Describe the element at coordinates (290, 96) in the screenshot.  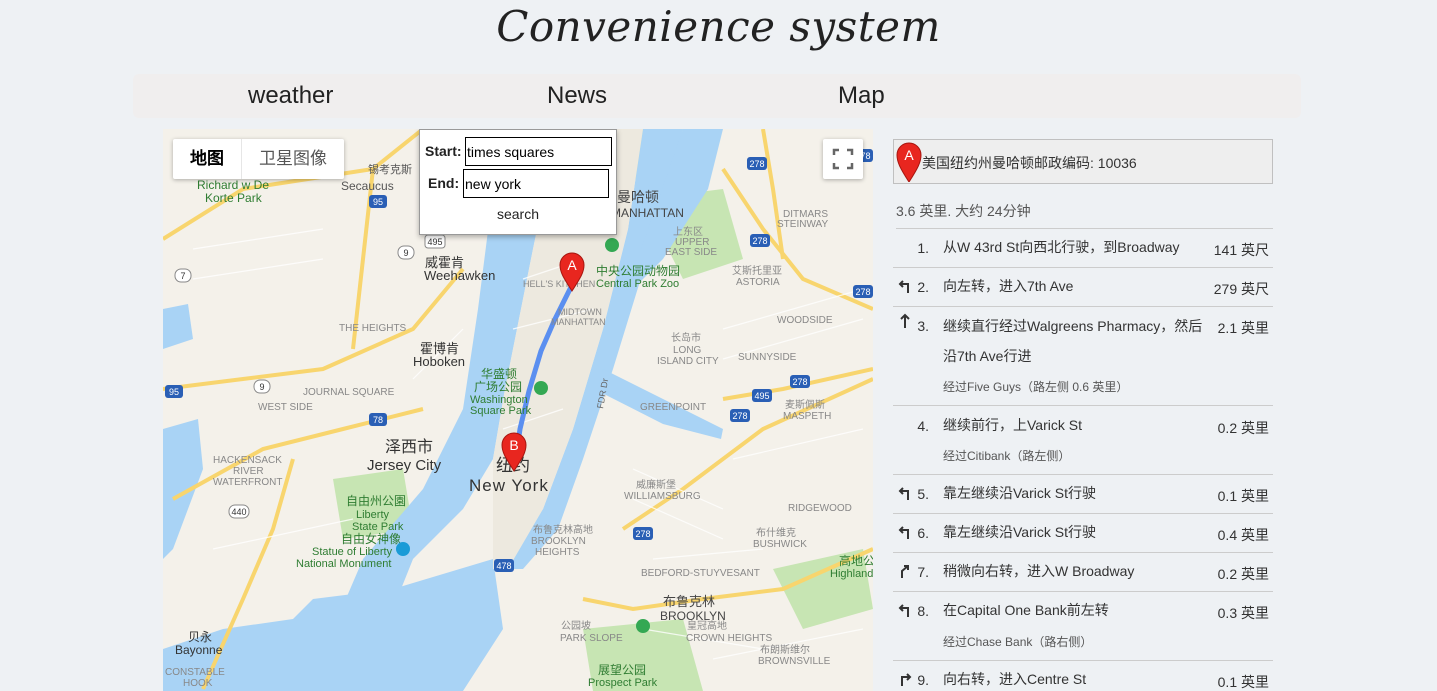
I see `nav-weather: weather` at that location.